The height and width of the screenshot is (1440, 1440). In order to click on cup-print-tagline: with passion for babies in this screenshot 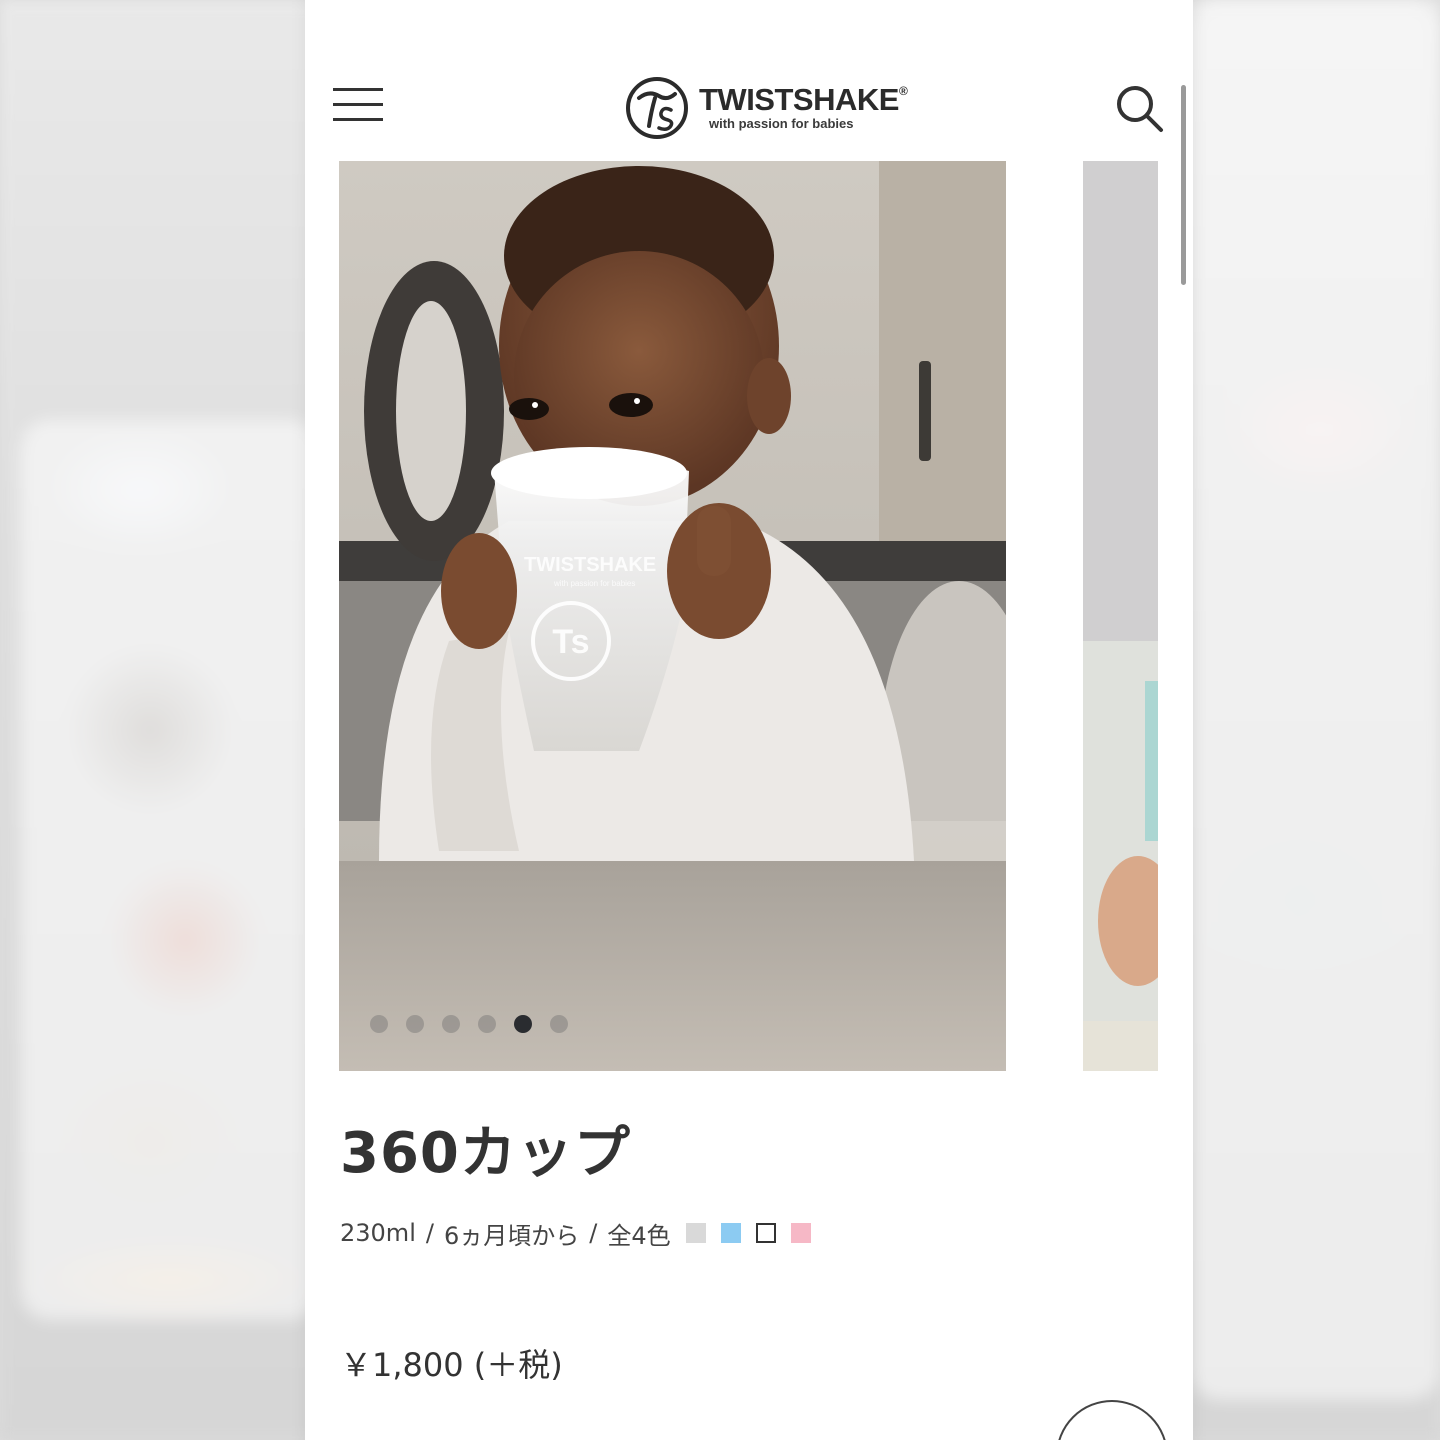, I will do `click(594, 583)`.